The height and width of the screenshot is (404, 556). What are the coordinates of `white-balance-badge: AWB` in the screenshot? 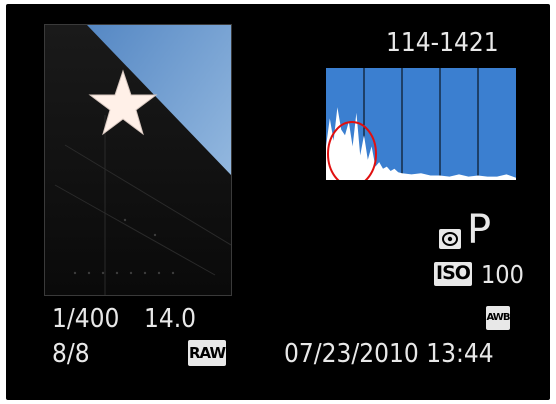 It's located at (498, 318).